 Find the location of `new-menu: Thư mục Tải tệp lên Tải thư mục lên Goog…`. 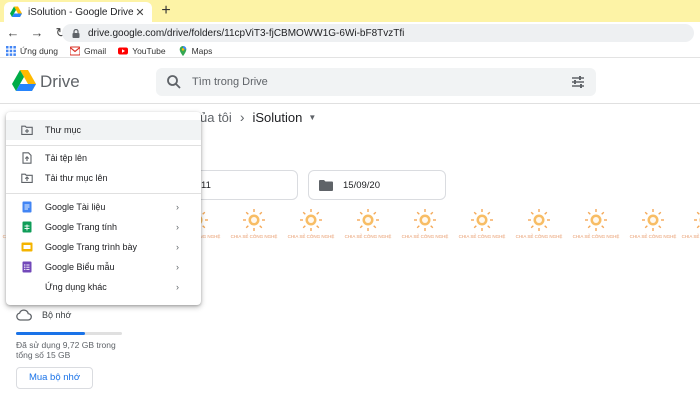

new-menu: Thư mục Tải tệp lên Tải thư mục lên Goog… is located at coordinates (103, 208).